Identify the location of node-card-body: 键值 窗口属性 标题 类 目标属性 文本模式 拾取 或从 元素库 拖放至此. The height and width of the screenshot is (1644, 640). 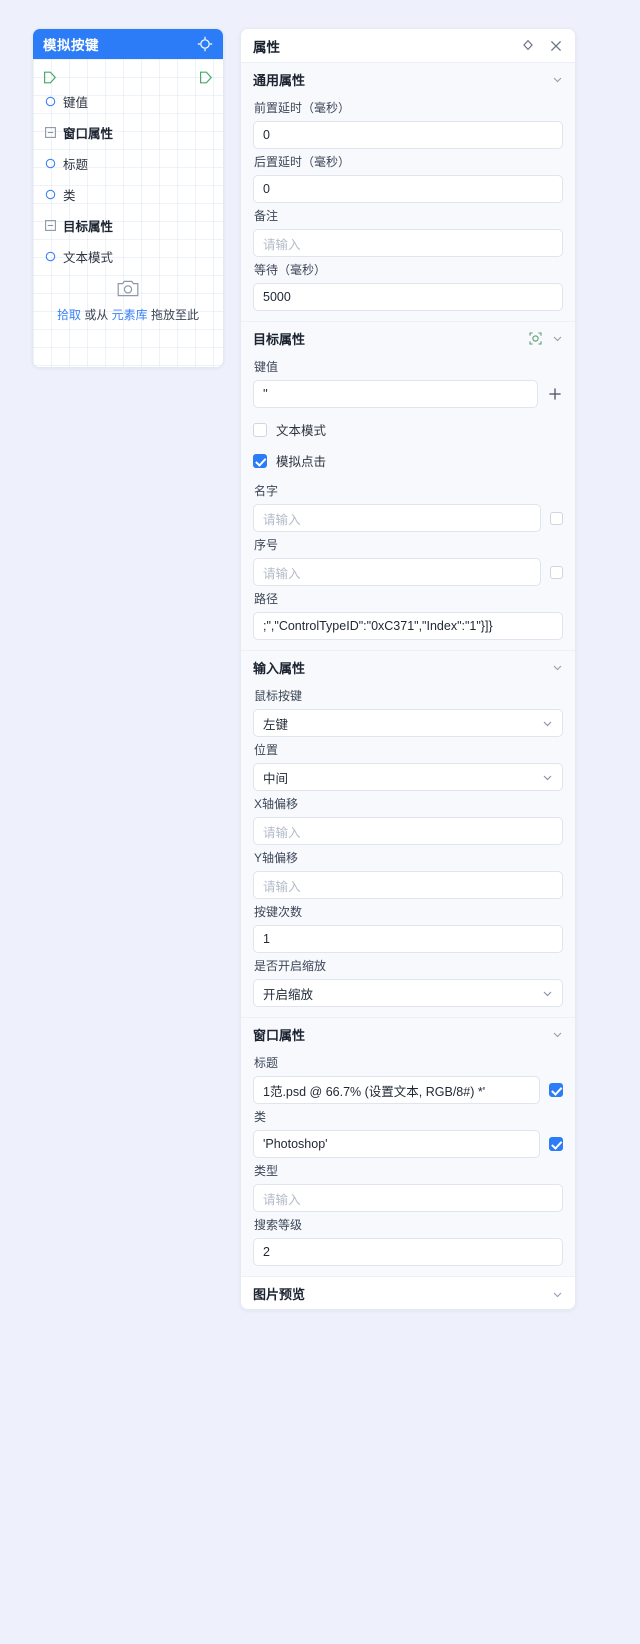
(128, 213).